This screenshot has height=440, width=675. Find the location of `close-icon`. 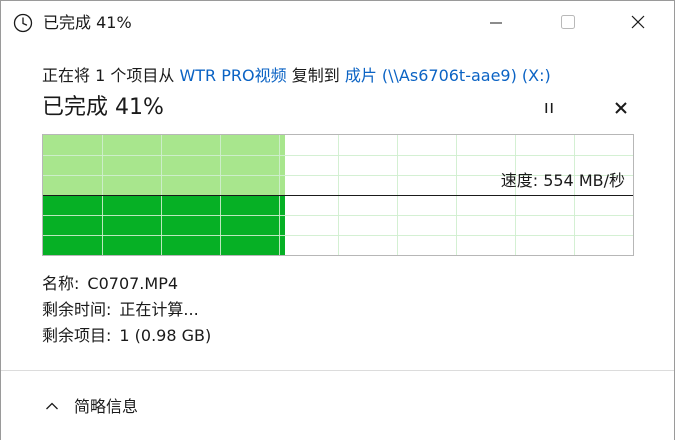

close-icon is located at coordinates (638, 23).